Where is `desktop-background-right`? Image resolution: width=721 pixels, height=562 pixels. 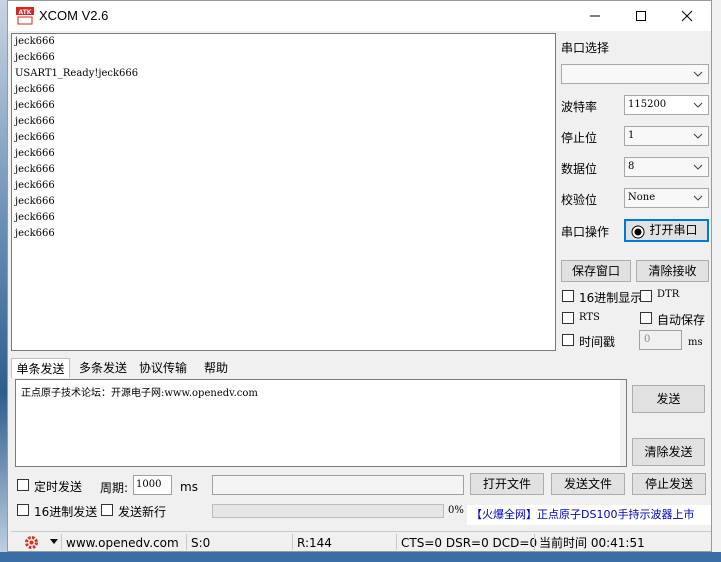 desktop-background-right is located at coordinates (716, 281).